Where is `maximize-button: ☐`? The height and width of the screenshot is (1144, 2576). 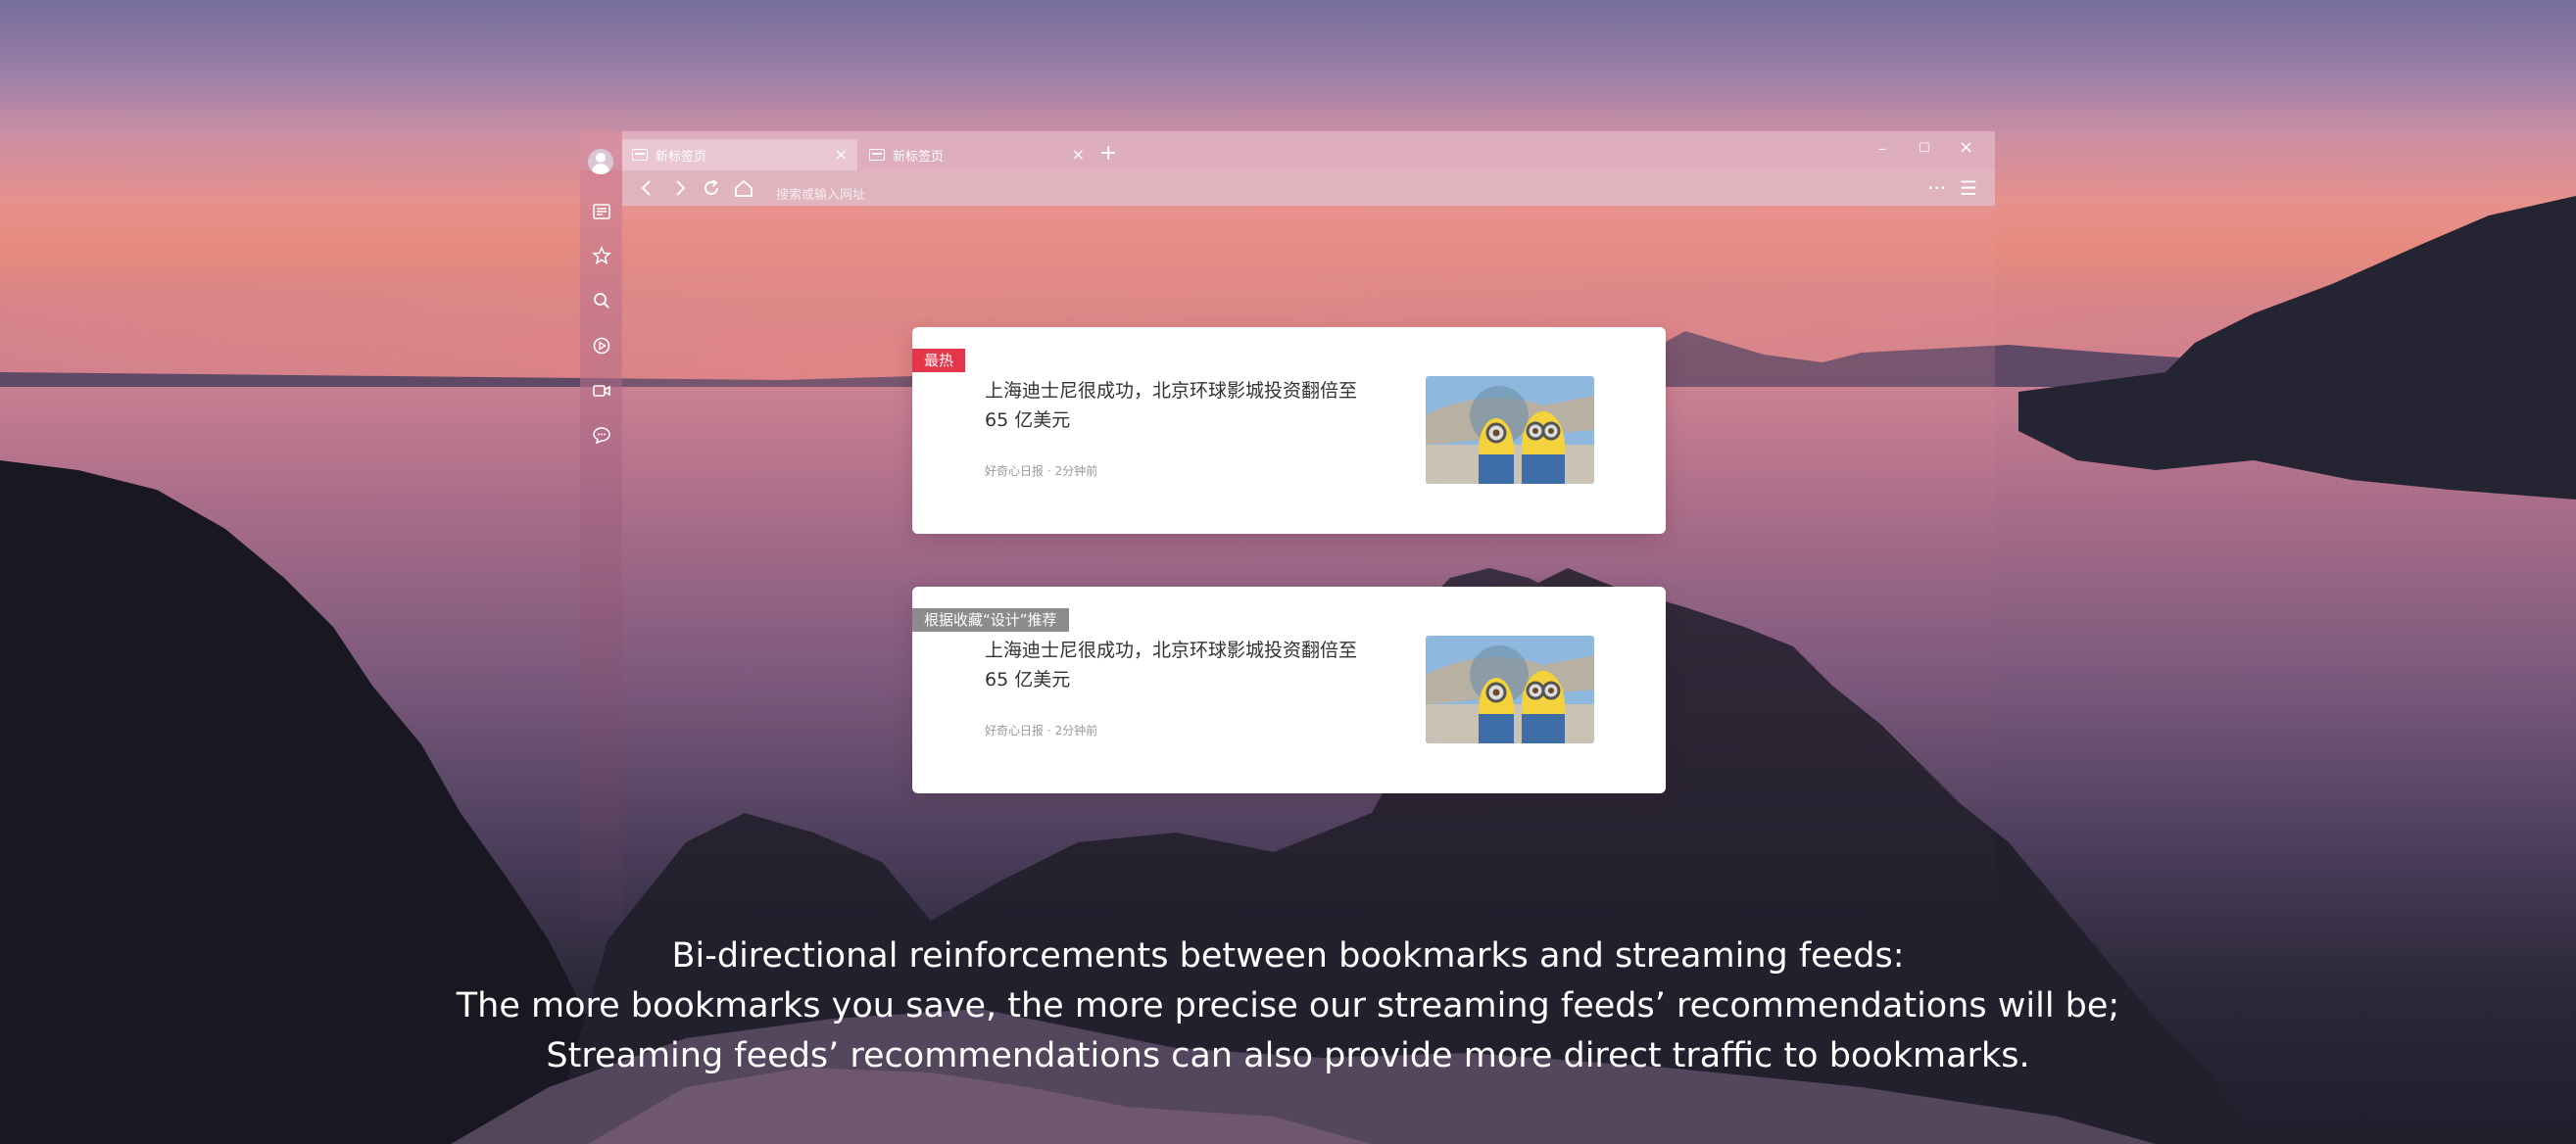 maximize-button: ☐ is located at coordinates (1924, 148).